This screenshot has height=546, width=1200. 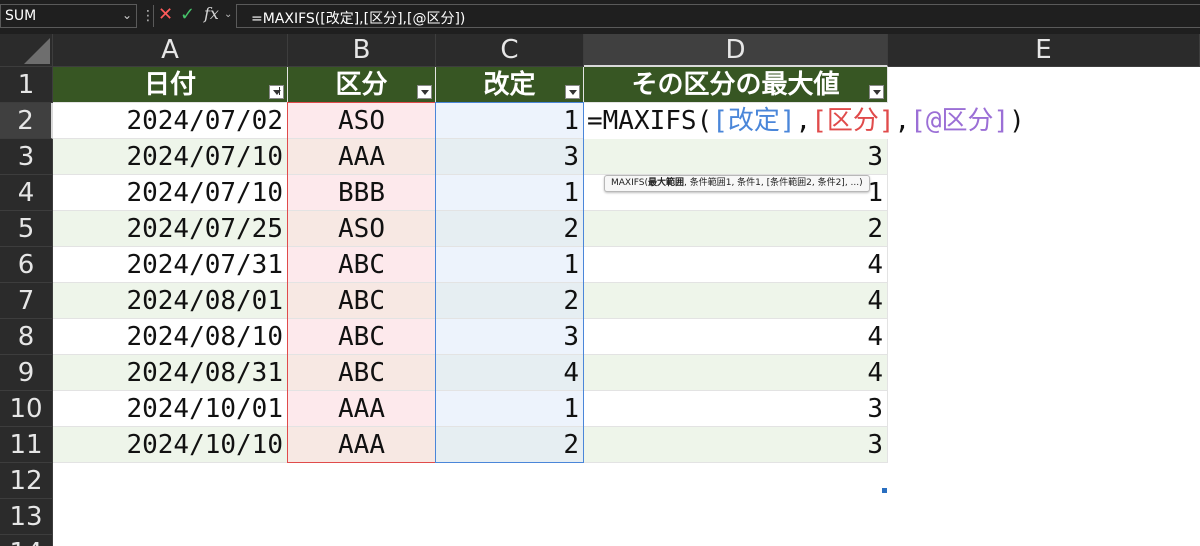 What do you see at coordinates (170, 445) in the screenshot?
I see `cell-date: 2024/10/10` at bounding box center [170, 445].